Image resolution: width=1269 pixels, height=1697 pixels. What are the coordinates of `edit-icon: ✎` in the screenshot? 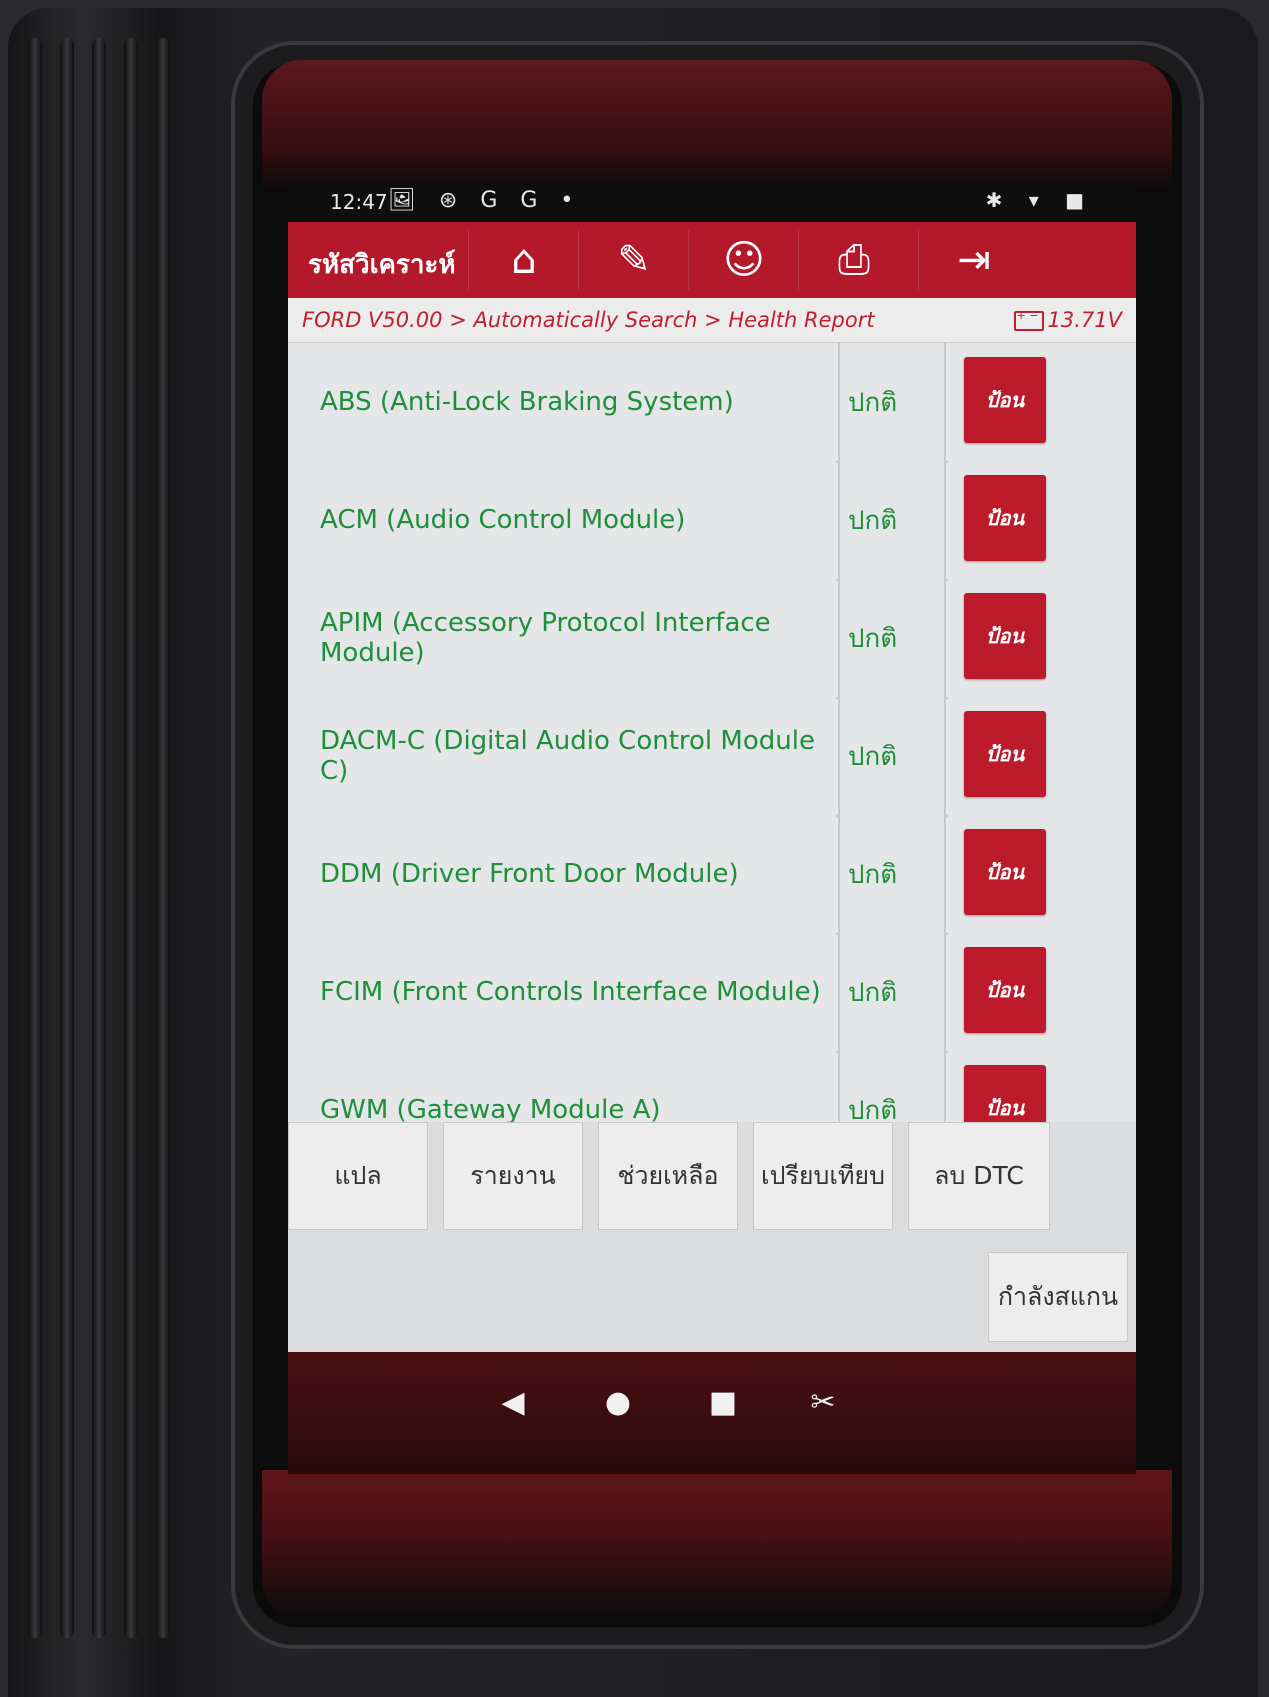 It's located at (634, 260).